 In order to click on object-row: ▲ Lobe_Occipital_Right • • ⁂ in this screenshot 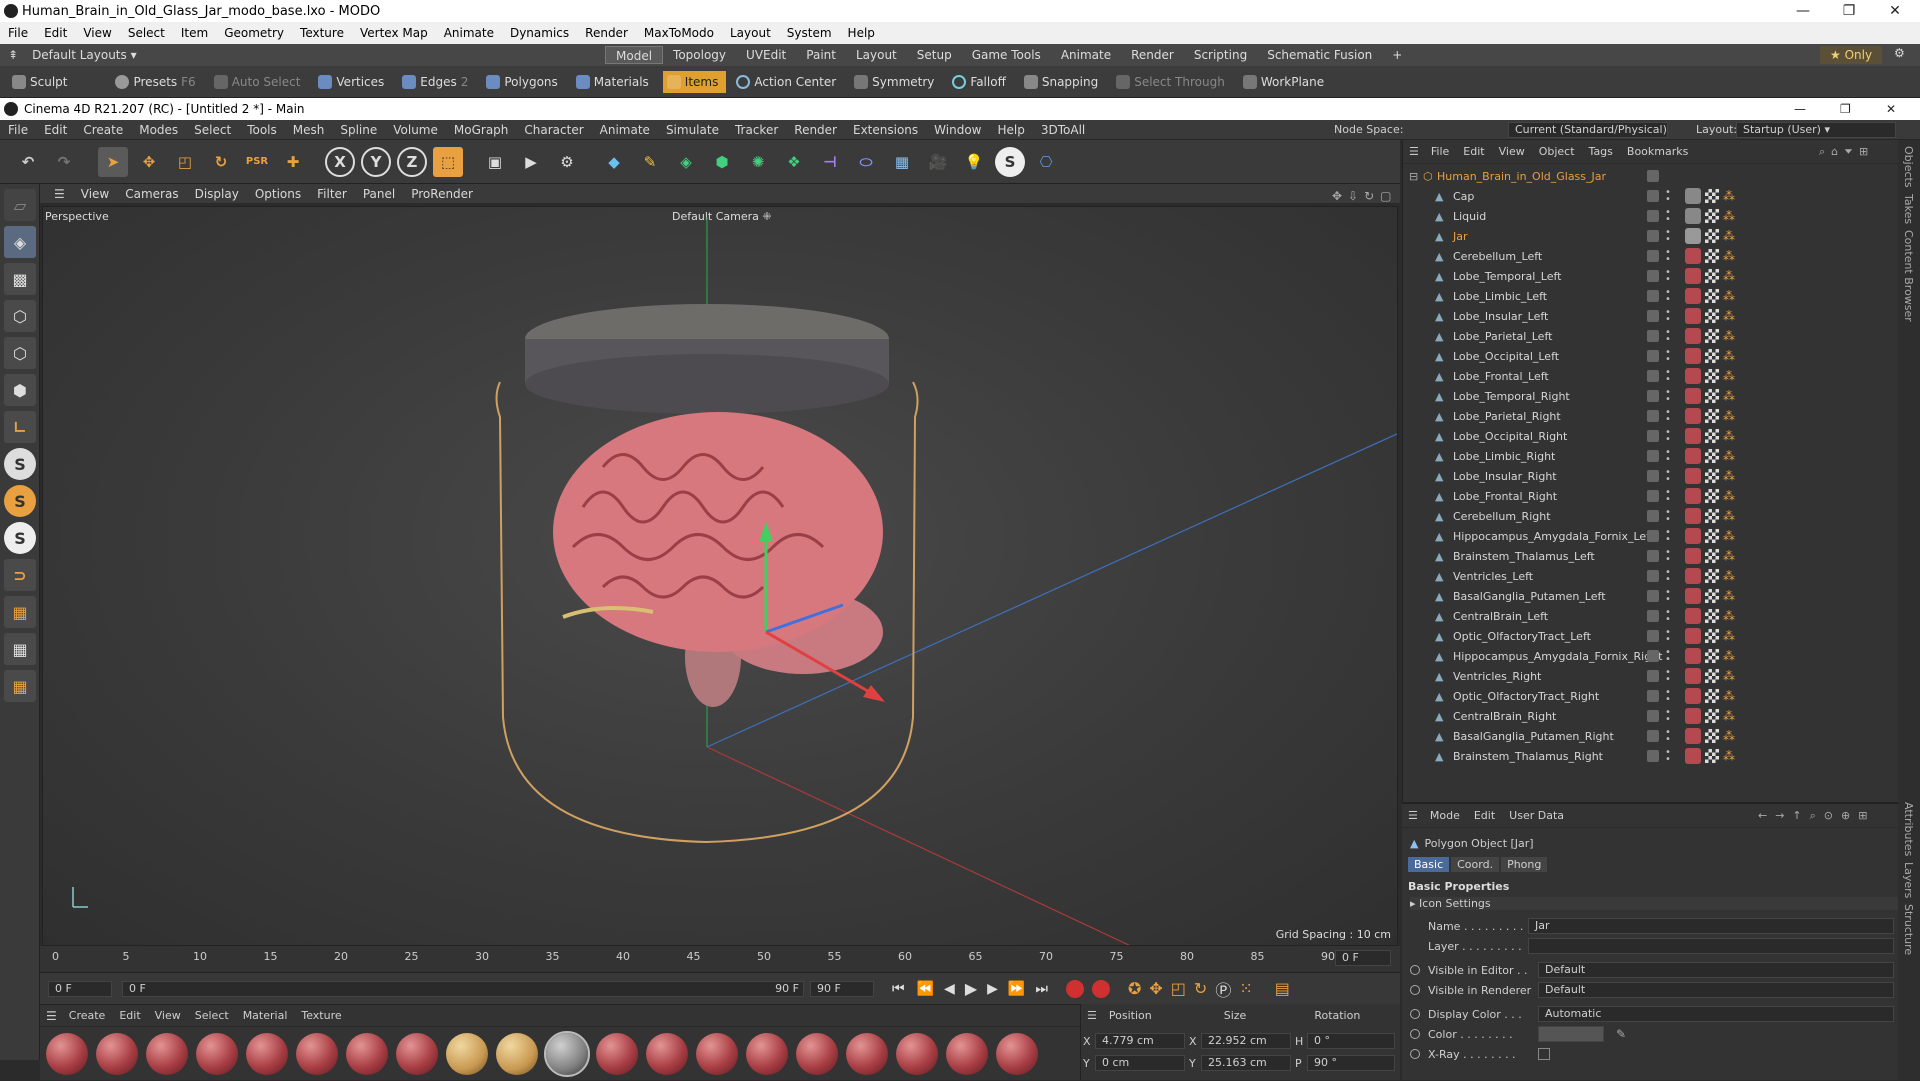, I will do `click(1650, 436)`.